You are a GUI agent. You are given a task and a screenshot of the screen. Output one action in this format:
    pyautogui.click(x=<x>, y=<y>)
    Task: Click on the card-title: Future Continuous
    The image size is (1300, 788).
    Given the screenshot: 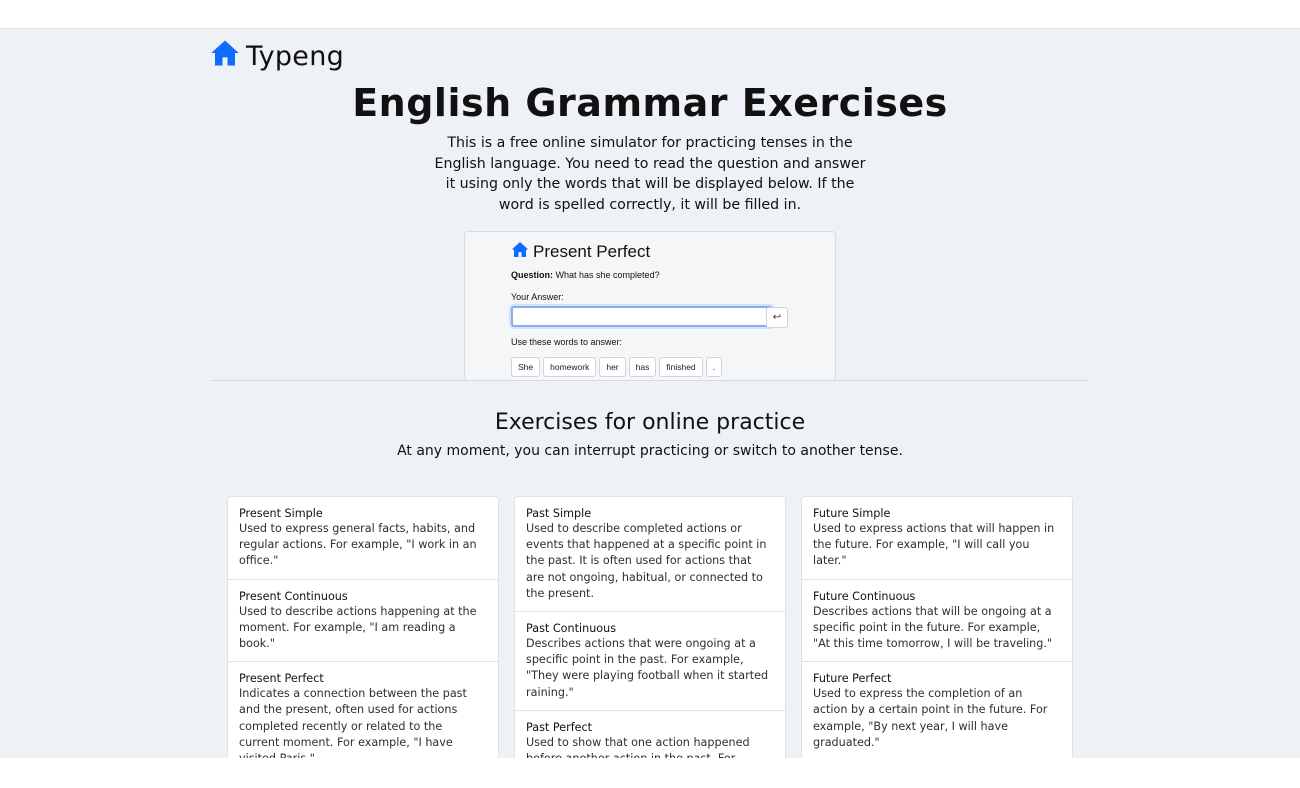 What is the action you would take?
    pyautogui.click(x=864, y=596)
    